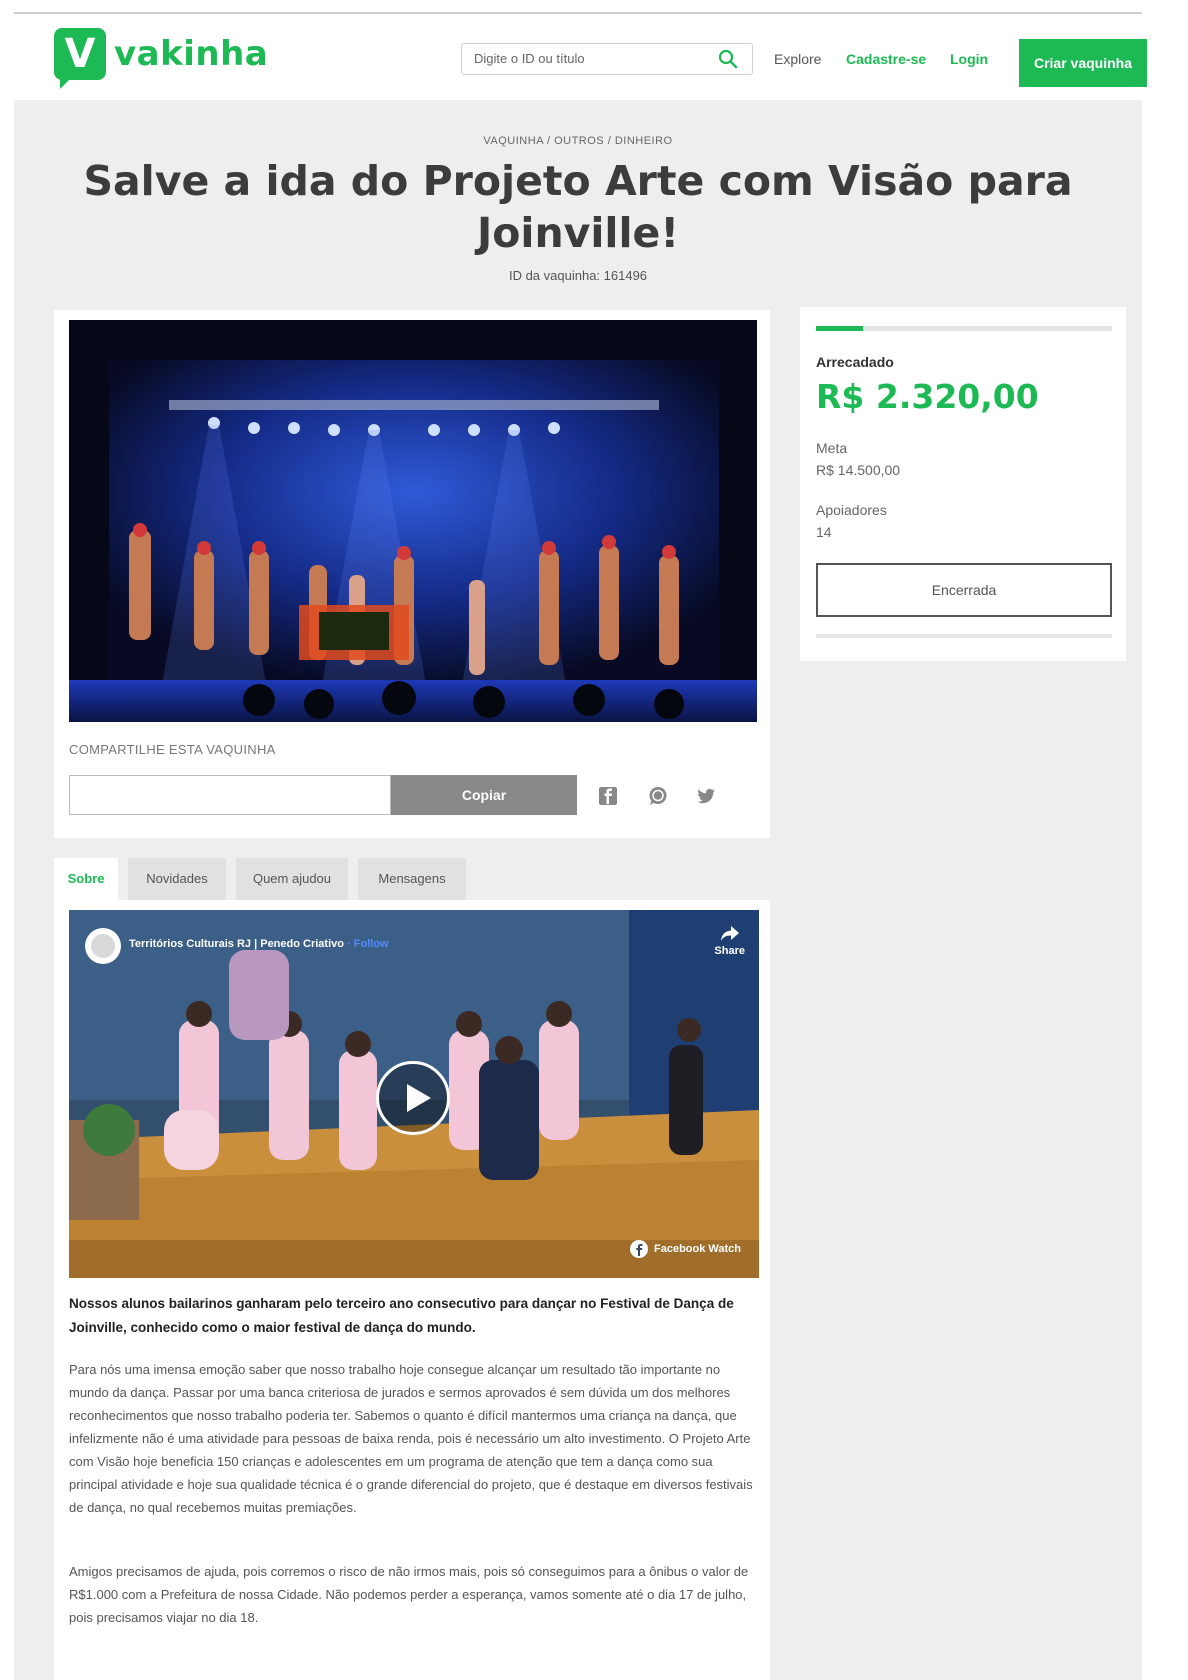 The image size is (1188, 1680). Describe the element at coordinates (172, 749) in the screenshot. I see `share-label: COMPARTILHE ESTA VAQUINHA` at that location.